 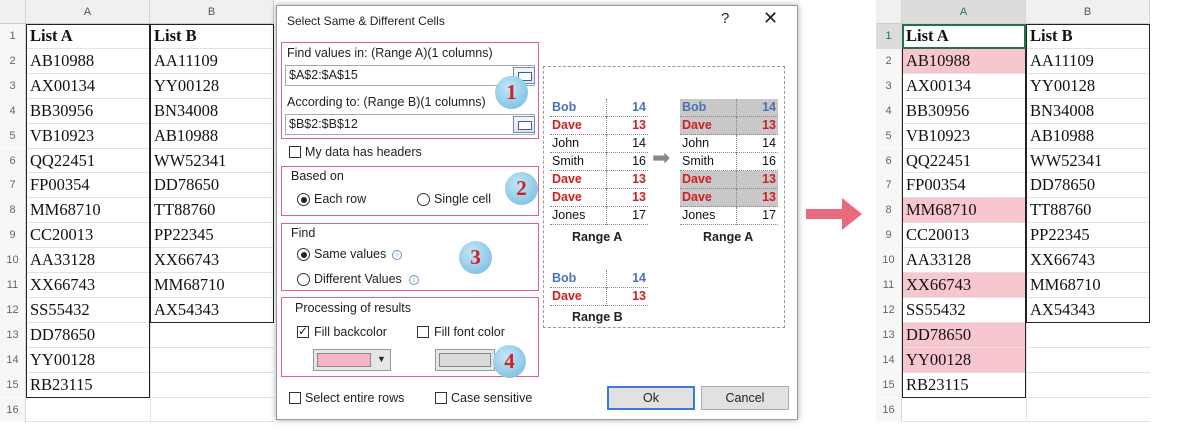 What do you see at coordinates (295, 398) in the screenshot?
I see `select-entire-rows-checkbox` at bounding box center [295, 398].